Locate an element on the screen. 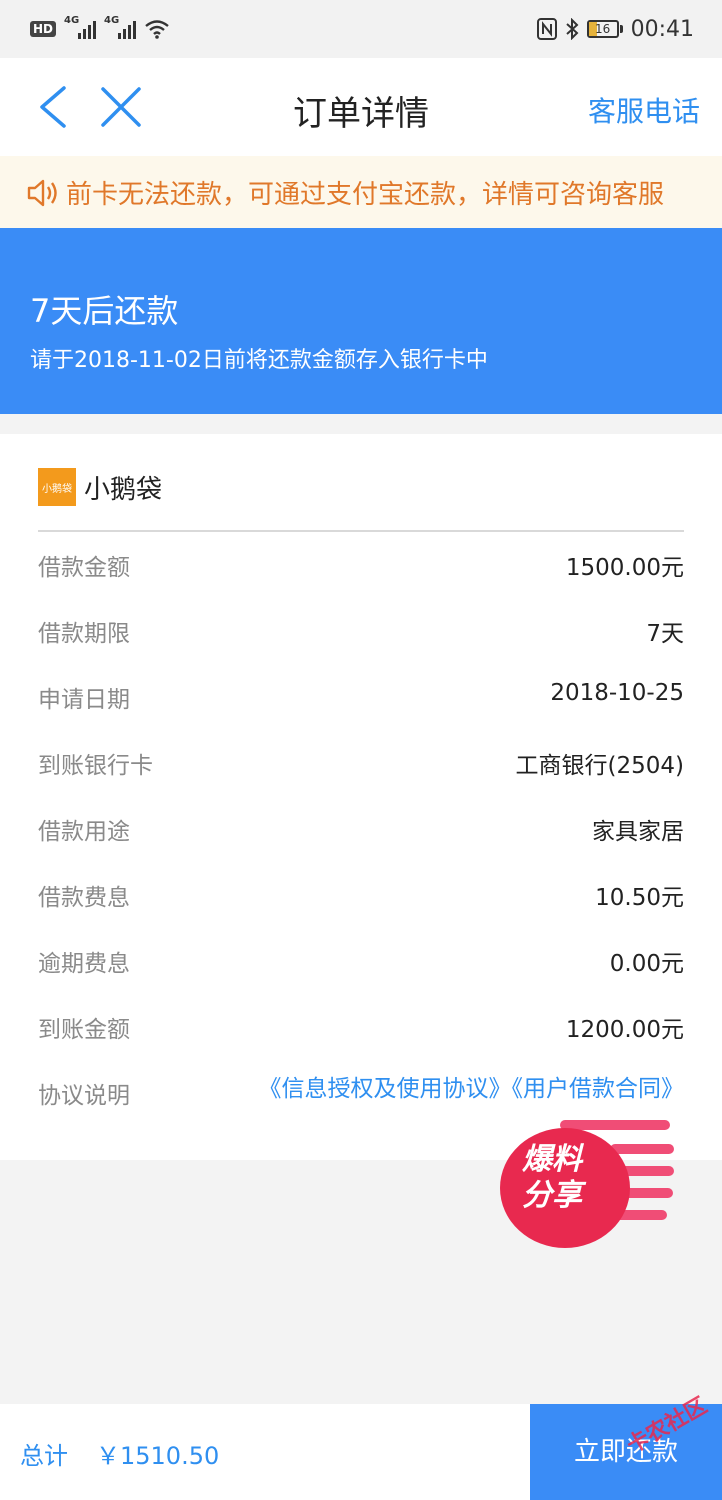  wifi-icon is located at coordinates (157, 29).